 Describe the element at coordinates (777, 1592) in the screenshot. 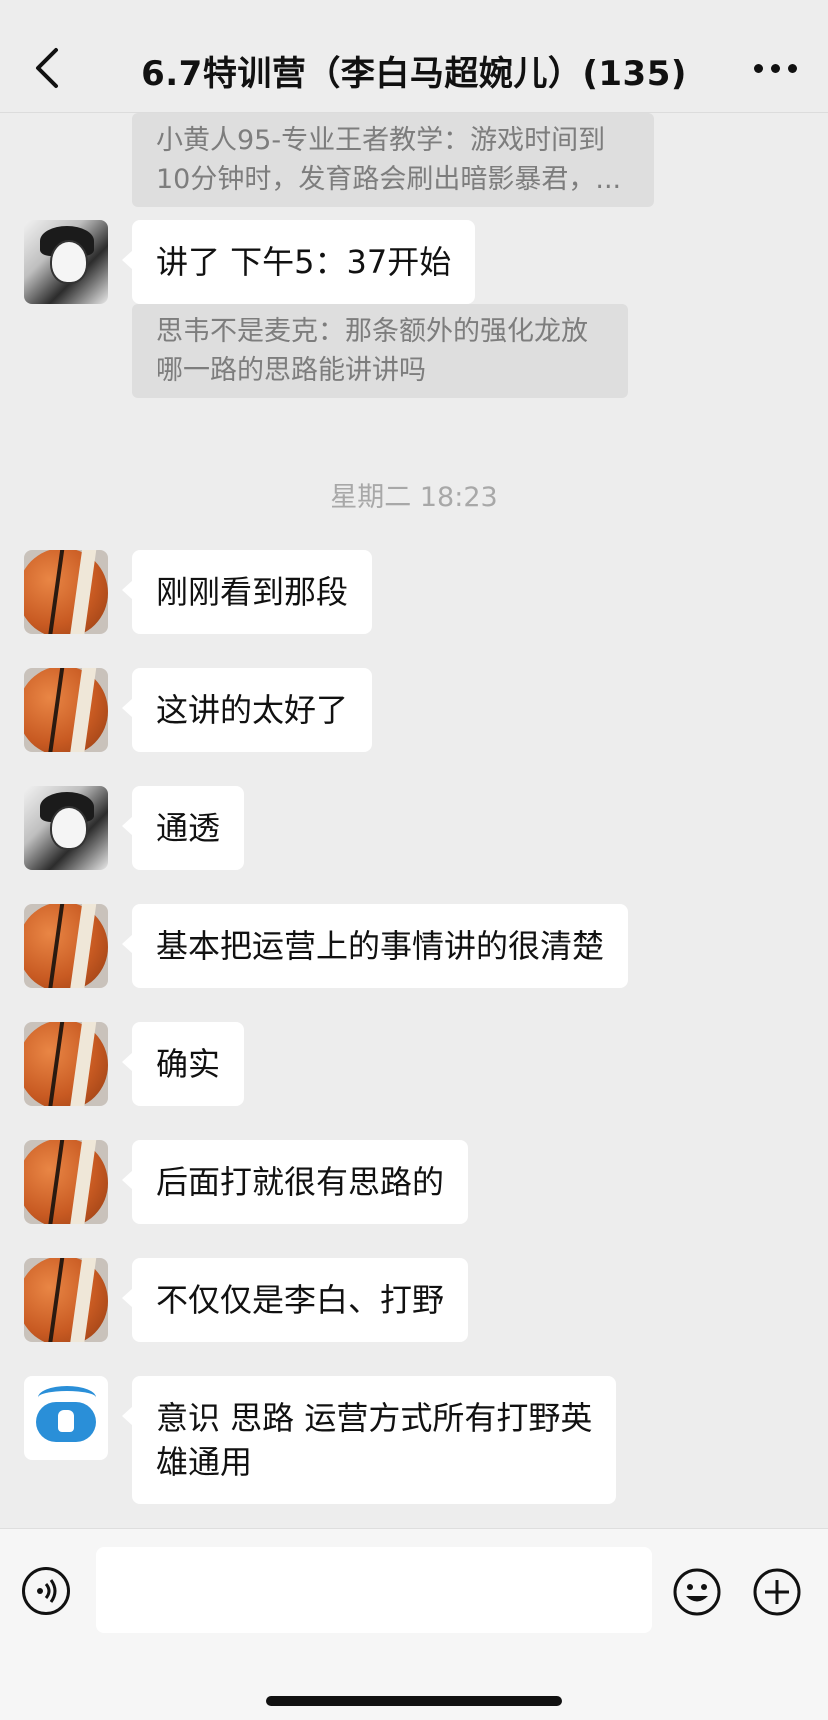

I see `plus-icon` at that location.